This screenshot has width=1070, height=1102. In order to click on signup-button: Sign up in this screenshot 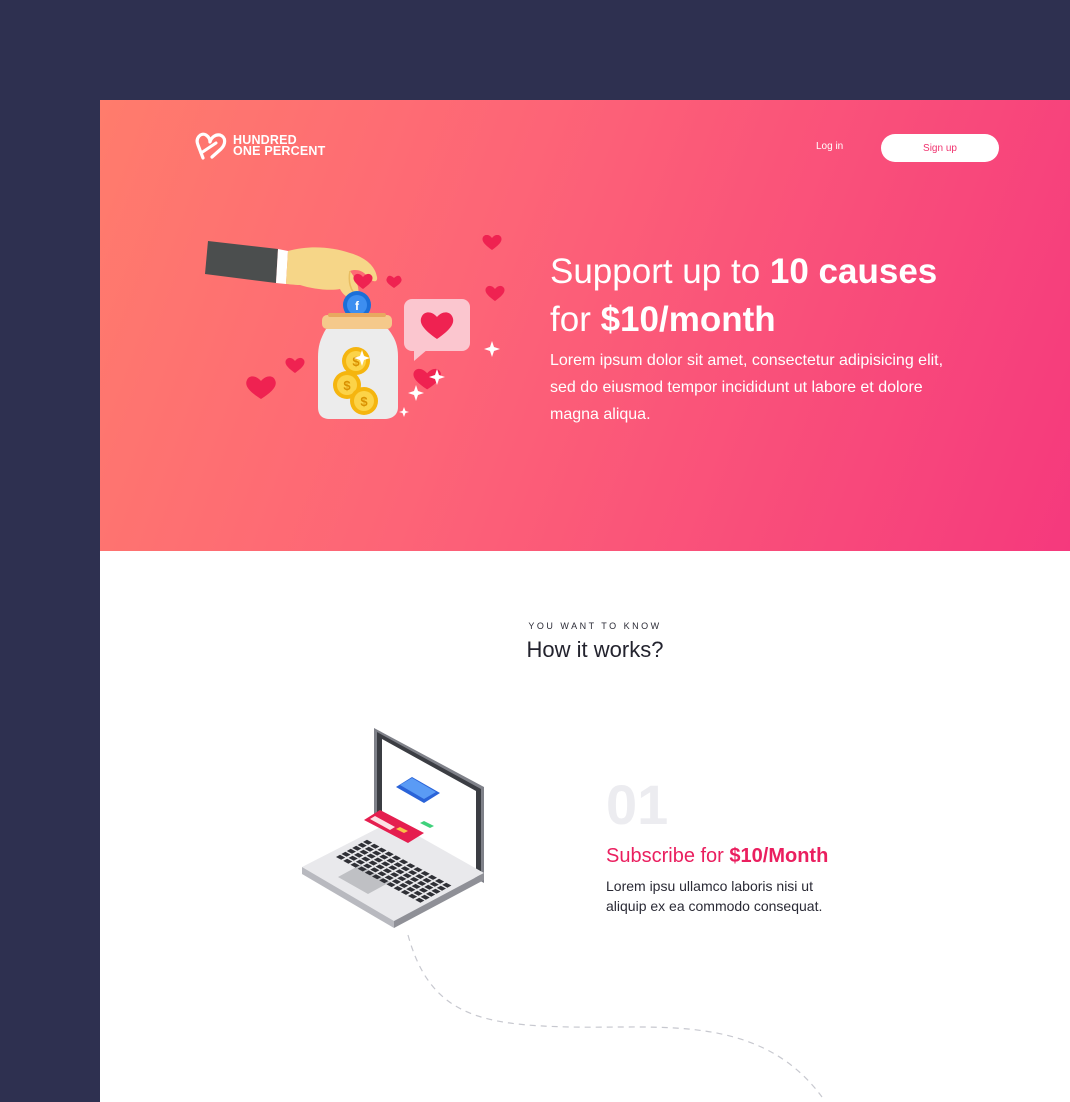, I will do `click(940, 148)`.